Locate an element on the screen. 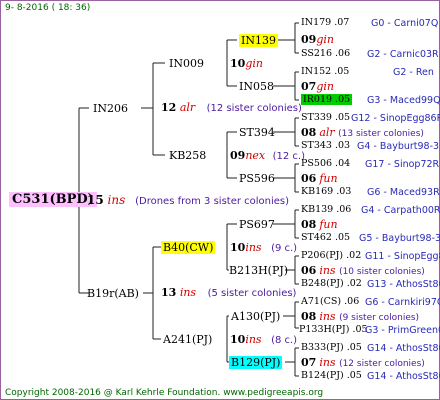 The image size is (440, 400). node-a241-info: 10ins (8 c.) is located at coordinates (263, 340).